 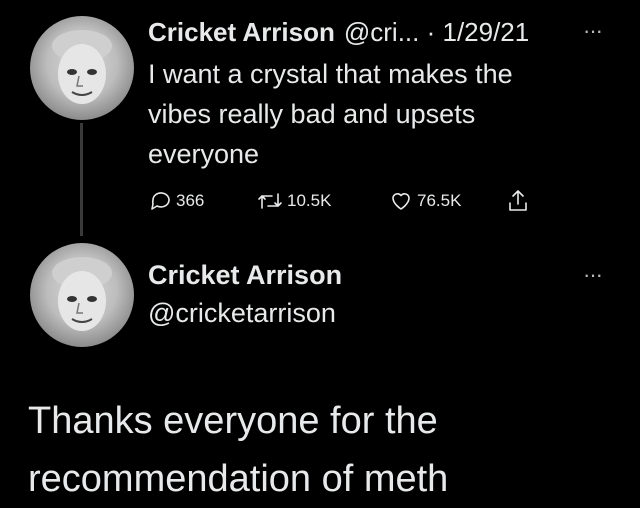 I want to click on retweet-button: 10.5K, so click(x=294, y=201).